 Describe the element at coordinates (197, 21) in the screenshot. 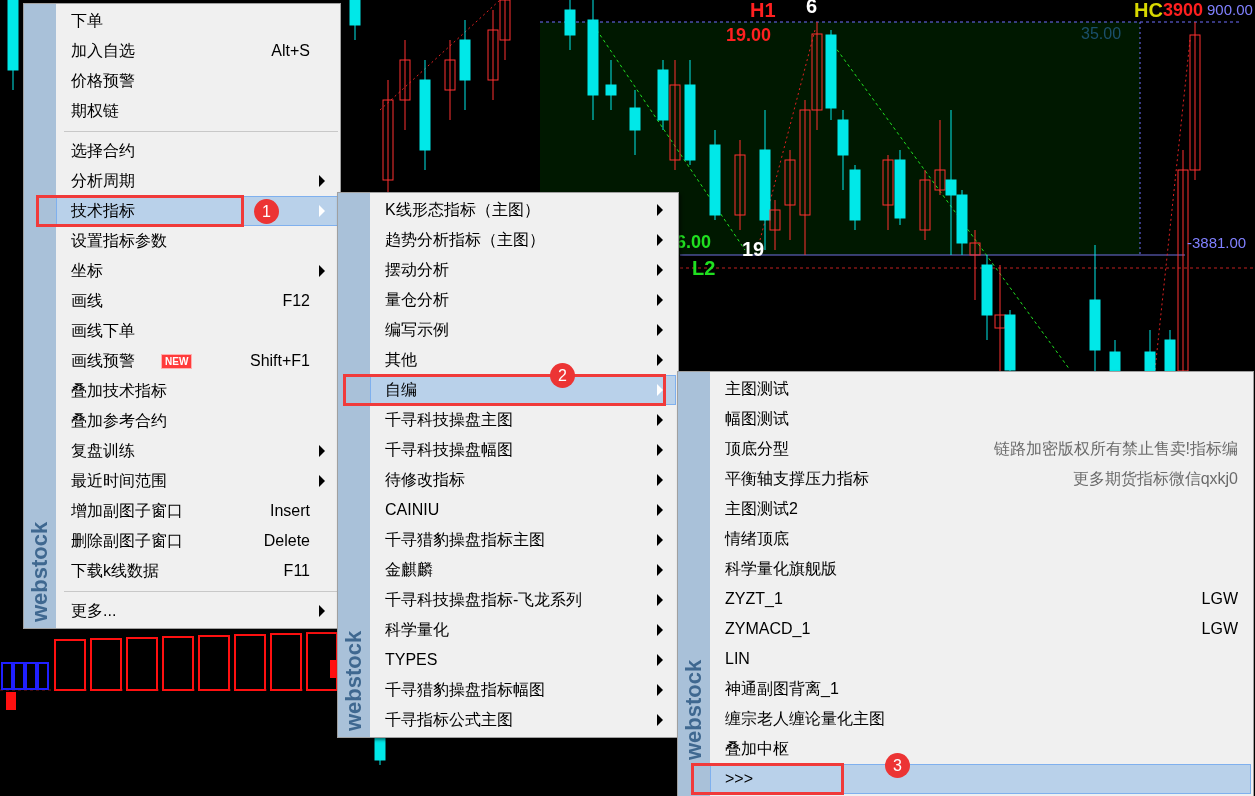

I see `menu-item: 下单` at that location.